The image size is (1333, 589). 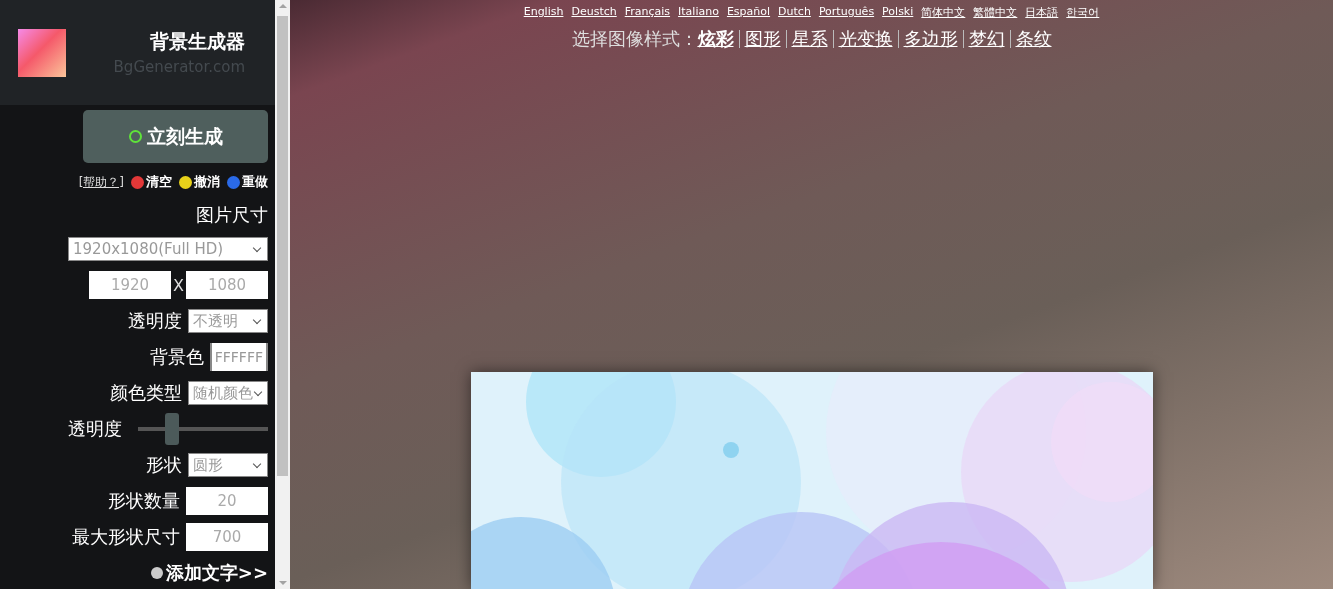 What do you see at coordinates (1083, 12) in the screenshot?
I see `language-link: 한국어` at bounding box center [1083, 12].